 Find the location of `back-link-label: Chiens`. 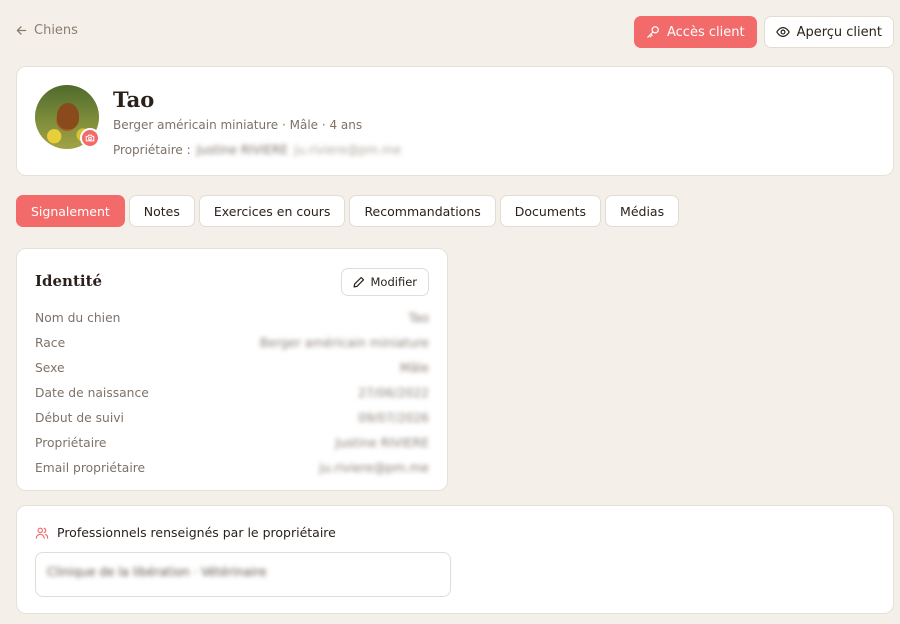

back-link-label: Chiens is located at coordinates (56, 30).